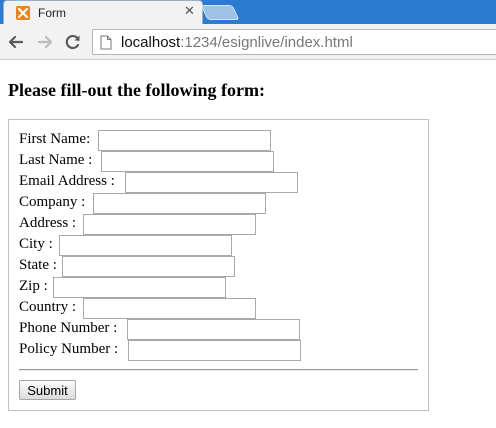  I want to click on url-text: localhost:1234/esignlive/index.html, so click(237, 42).